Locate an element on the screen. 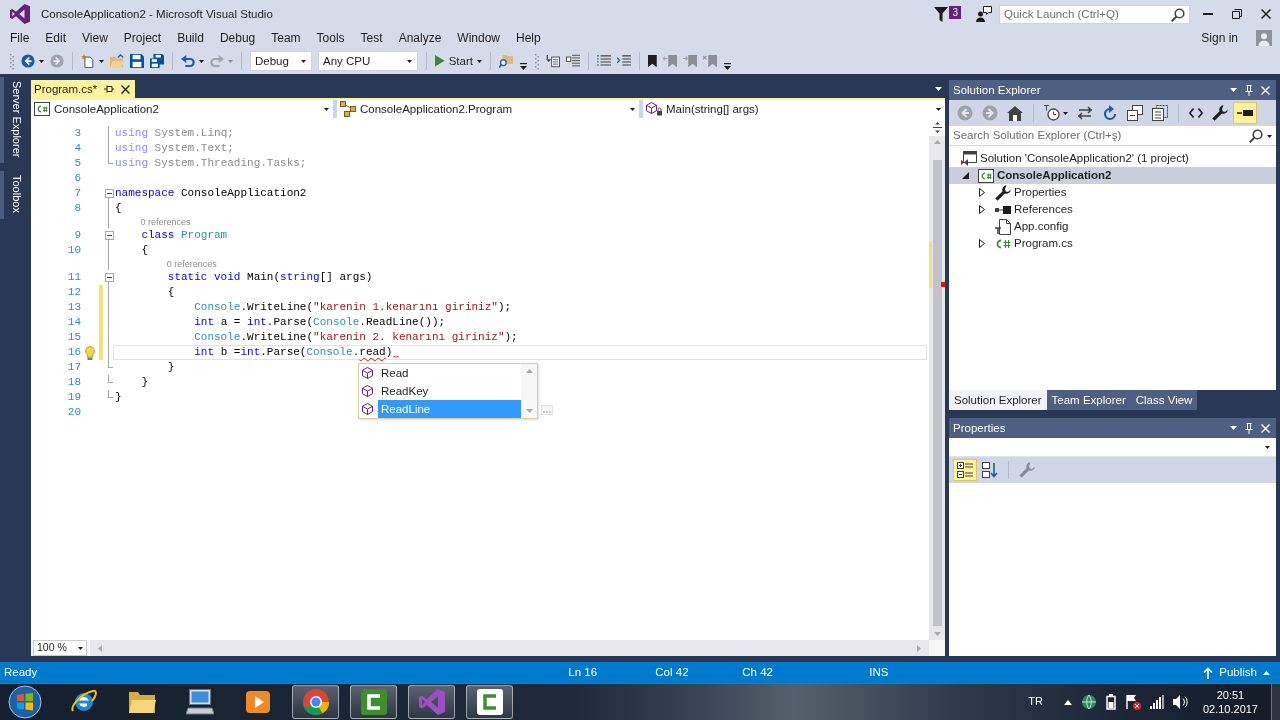  start-button: Start is located at coordinates (458, 61).